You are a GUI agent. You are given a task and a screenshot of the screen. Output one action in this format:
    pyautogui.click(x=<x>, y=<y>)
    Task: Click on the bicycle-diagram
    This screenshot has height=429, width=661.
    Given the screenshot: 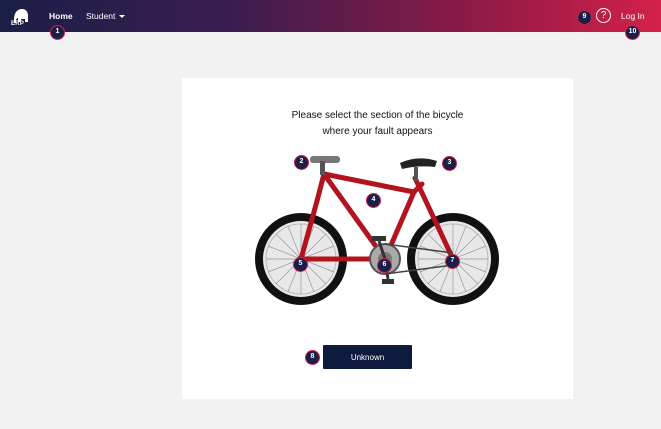 What is the action you would take?
    pyautogui.click(x=377, y=230)
    